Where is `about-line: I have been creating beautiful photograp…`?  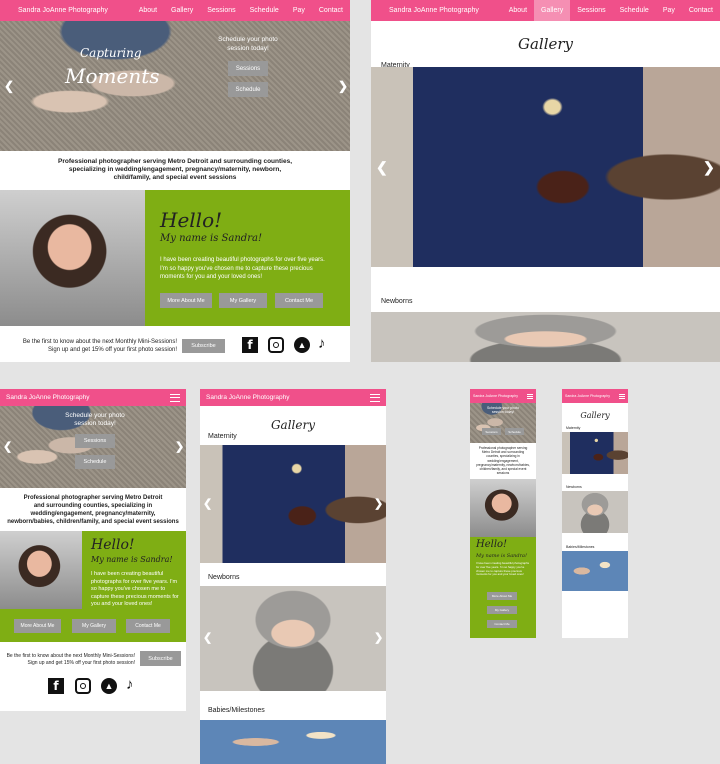 about-line: I have been creating beautiful photograp… is located at coordinates (242, 260).